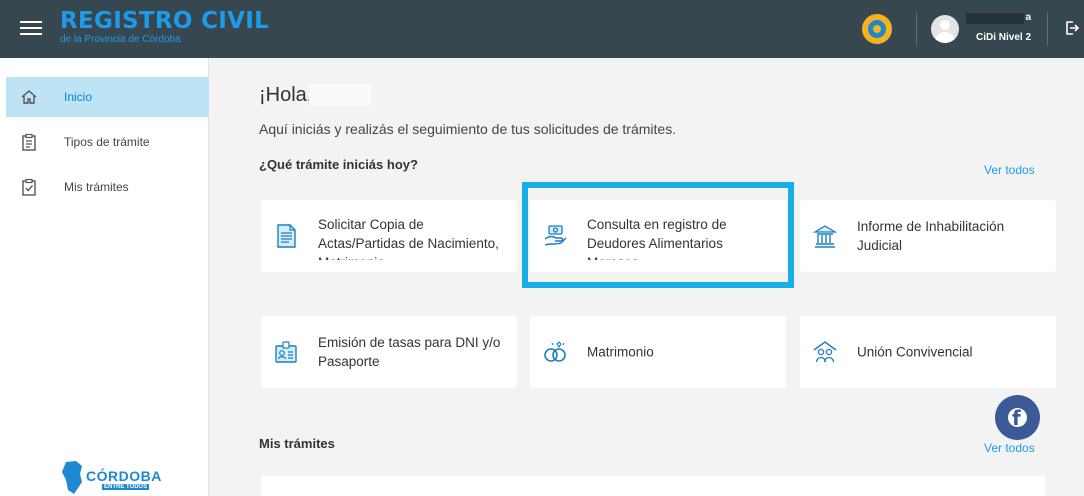  I want to click on clipboard-check-icon, so click(29, 187).